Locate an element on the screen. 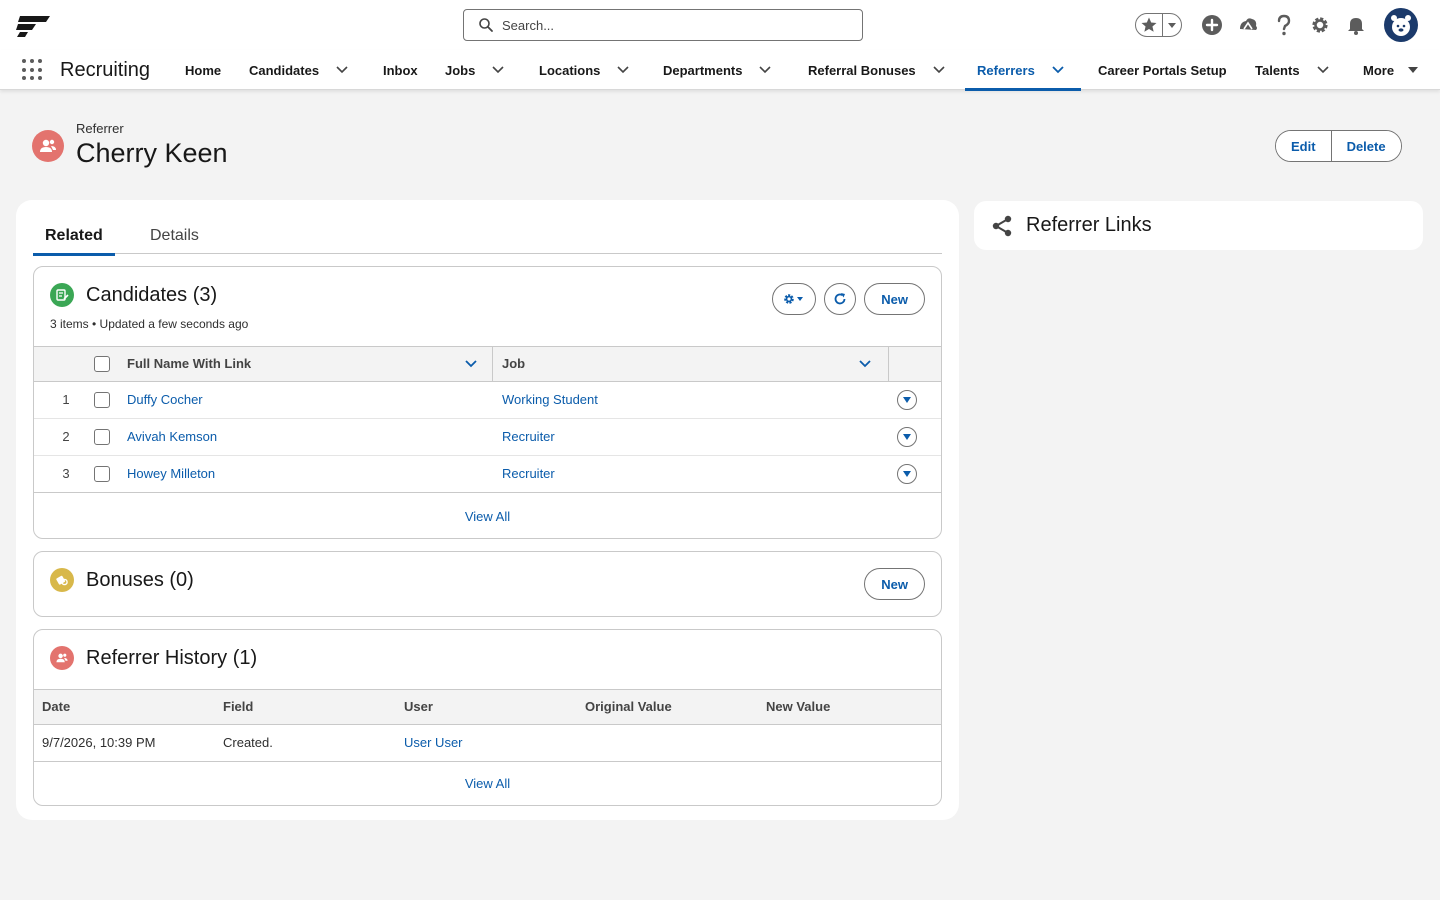 Image resolution: width=1440 pixels, height=900 pixels. setup-button is located at coordinates (1320, 25).